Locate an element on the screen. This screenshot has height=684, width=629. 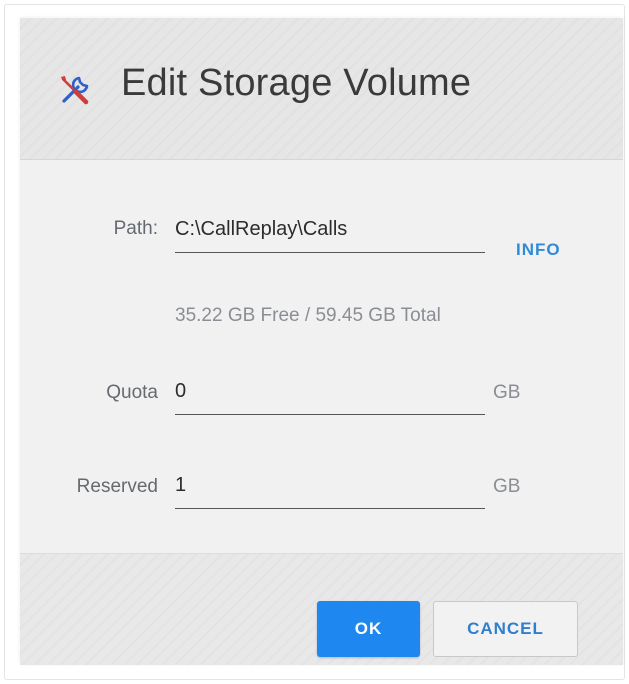
ok-button: OK is located at coordinates (368, 629).